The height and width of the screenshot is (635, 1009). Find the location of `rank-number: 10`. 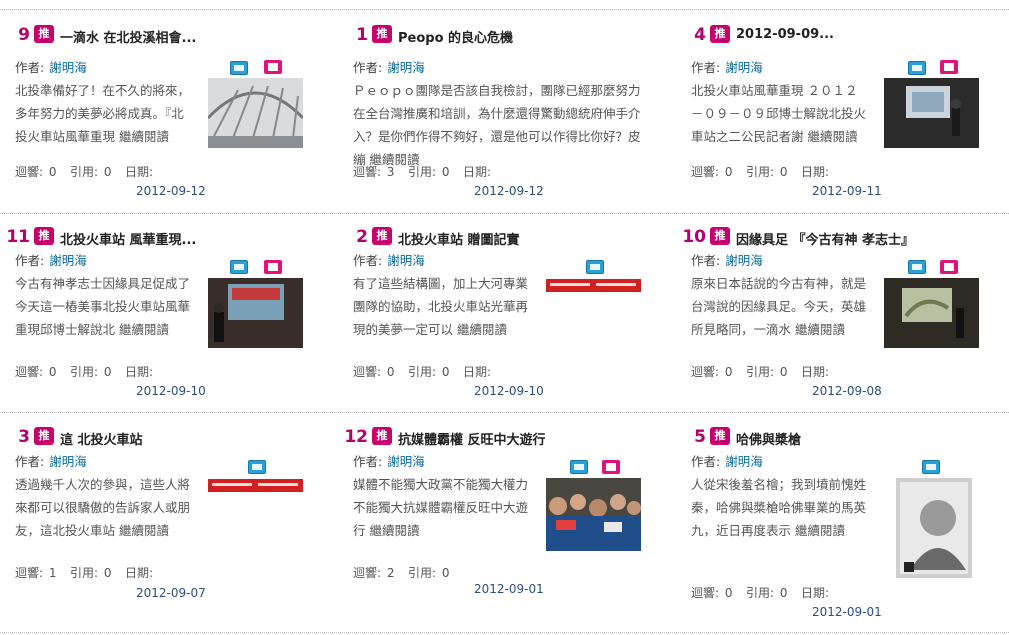

rank-number: 10 is located at coordinates (694, 237).